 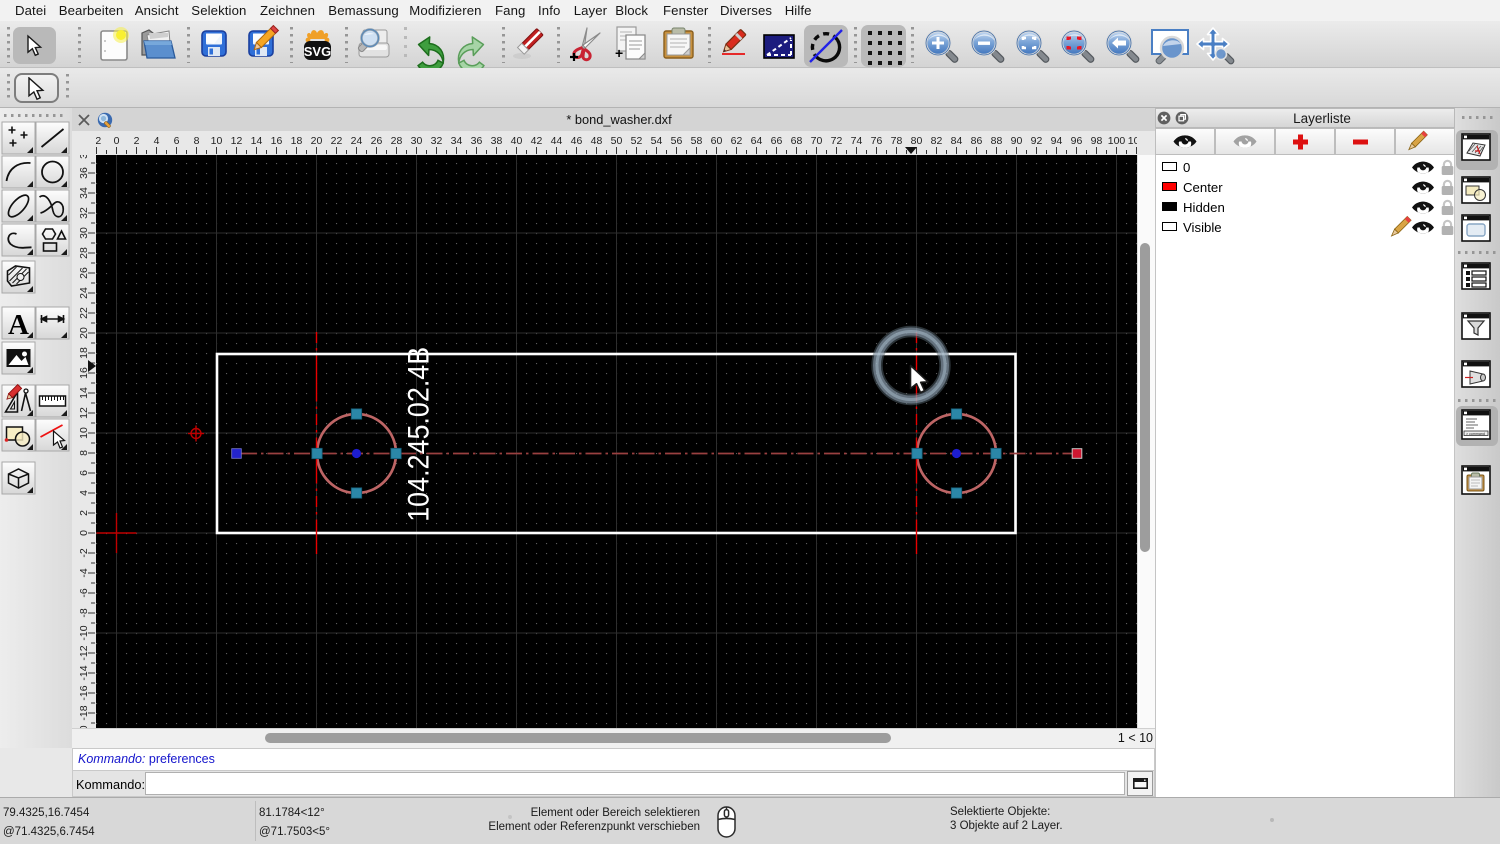 I want to click on svg-text: SVG, so click(x=317, y=51).